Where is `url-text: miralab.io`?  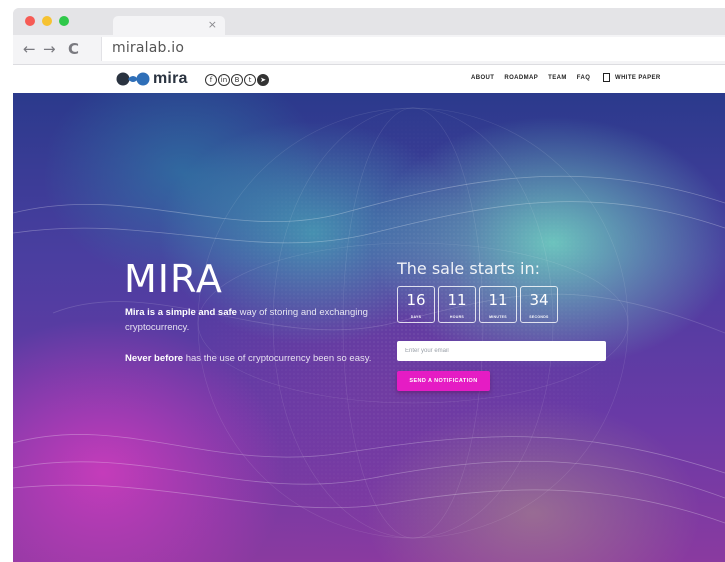
url-text: miralab.io is located at coordinates (148, 48).